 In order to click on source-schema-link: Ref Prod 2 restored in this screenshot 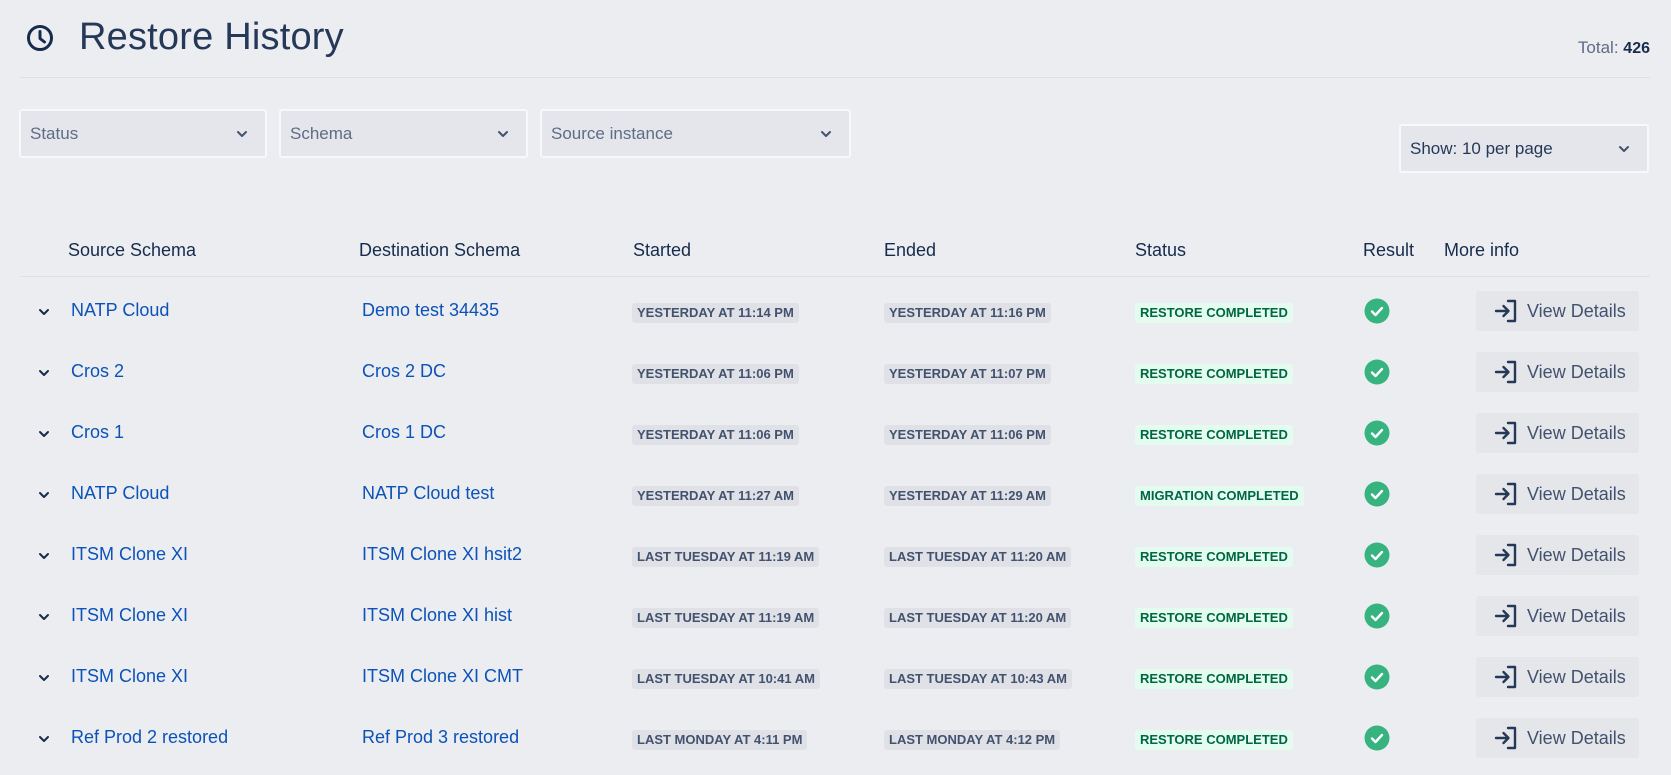, I will do `click(149, 737)`.